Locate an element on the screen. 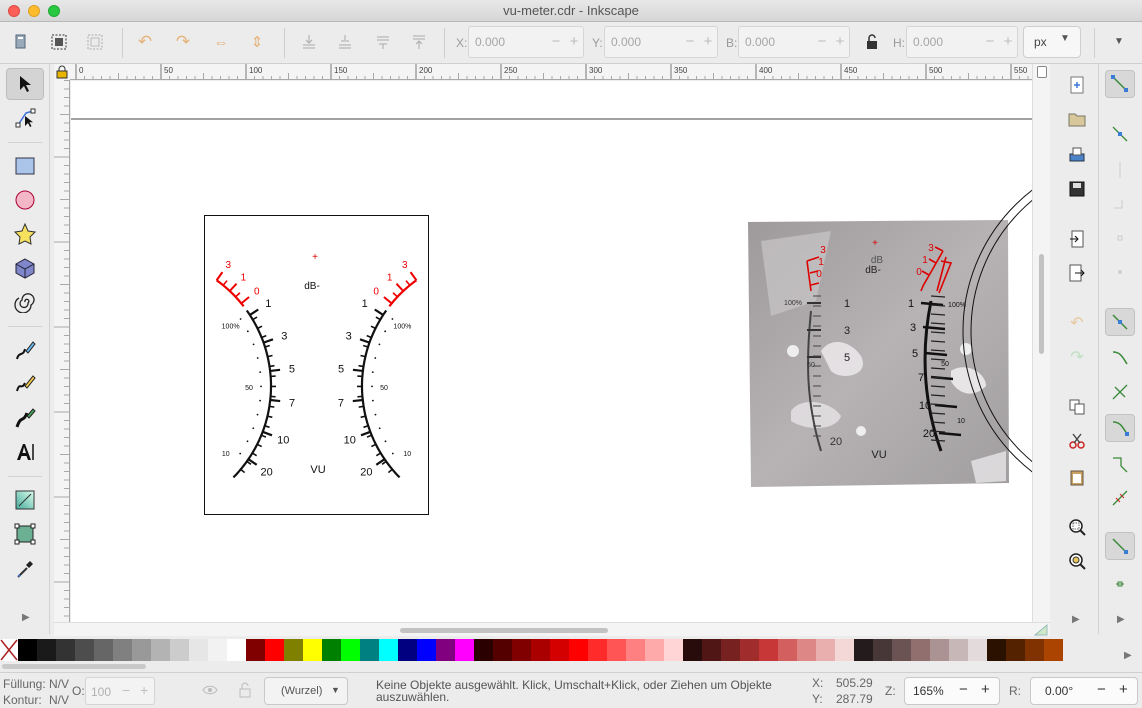 Image resolution: width=1142 pixels, height=708 pixels. node-tool is located at coordinates (25, 118).